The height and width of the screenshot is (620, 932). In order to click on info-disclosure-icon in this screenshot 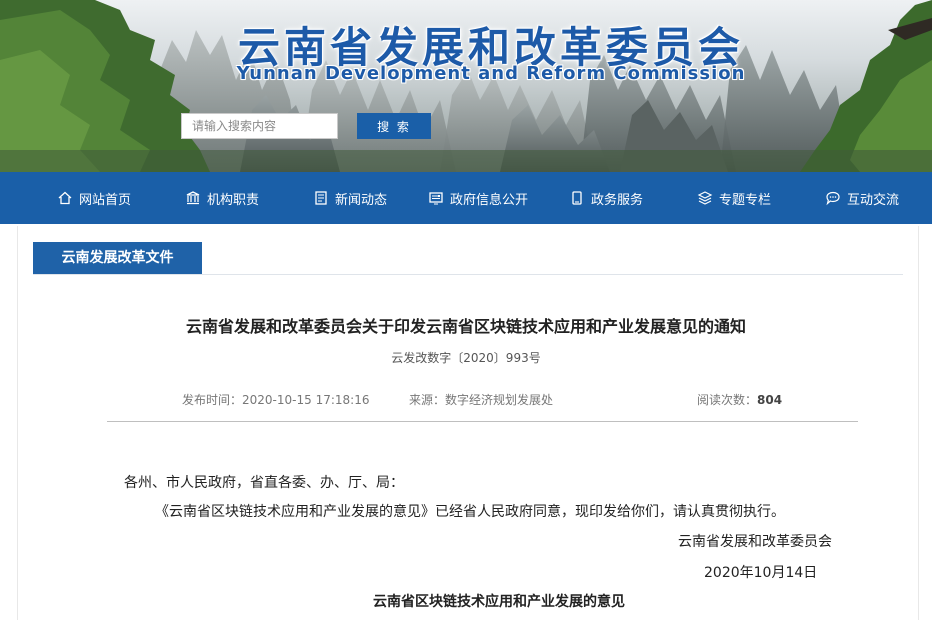, I will do `click(436, 198)`.